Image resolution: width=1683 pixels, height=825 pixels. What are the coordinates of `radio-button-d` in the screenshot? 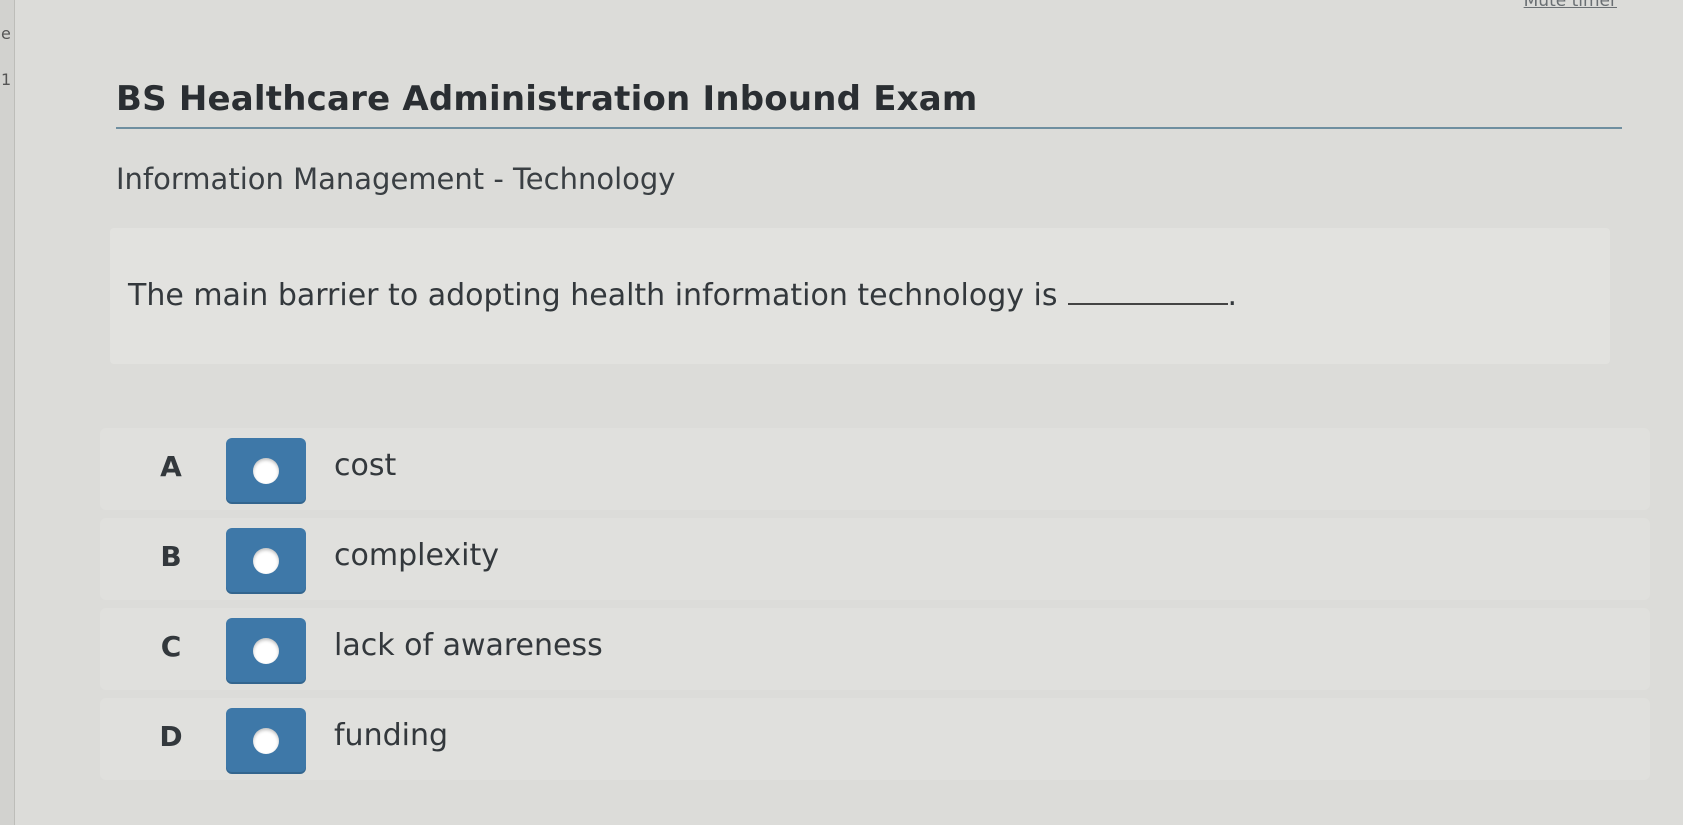 It's located at (266, 741).